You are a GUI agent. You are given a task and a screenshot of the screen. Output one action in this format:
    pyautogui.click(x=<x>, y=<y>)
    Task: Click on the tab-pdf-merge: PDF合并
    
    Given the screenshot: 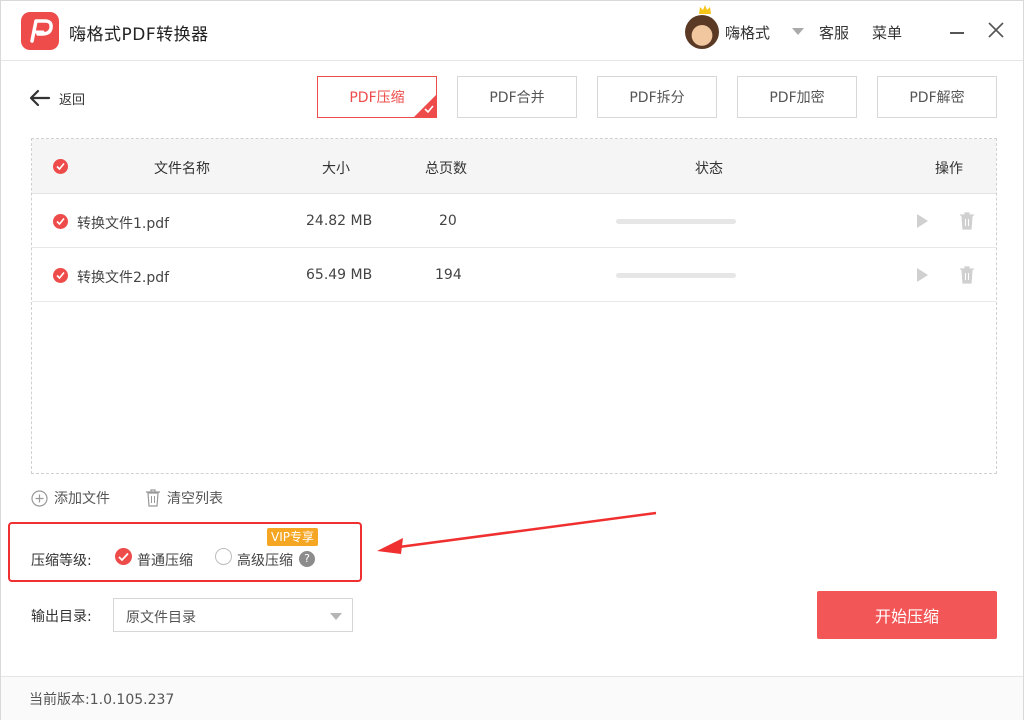 What is the action you would take?
    pyautogui.click(x=517, y=97)
    